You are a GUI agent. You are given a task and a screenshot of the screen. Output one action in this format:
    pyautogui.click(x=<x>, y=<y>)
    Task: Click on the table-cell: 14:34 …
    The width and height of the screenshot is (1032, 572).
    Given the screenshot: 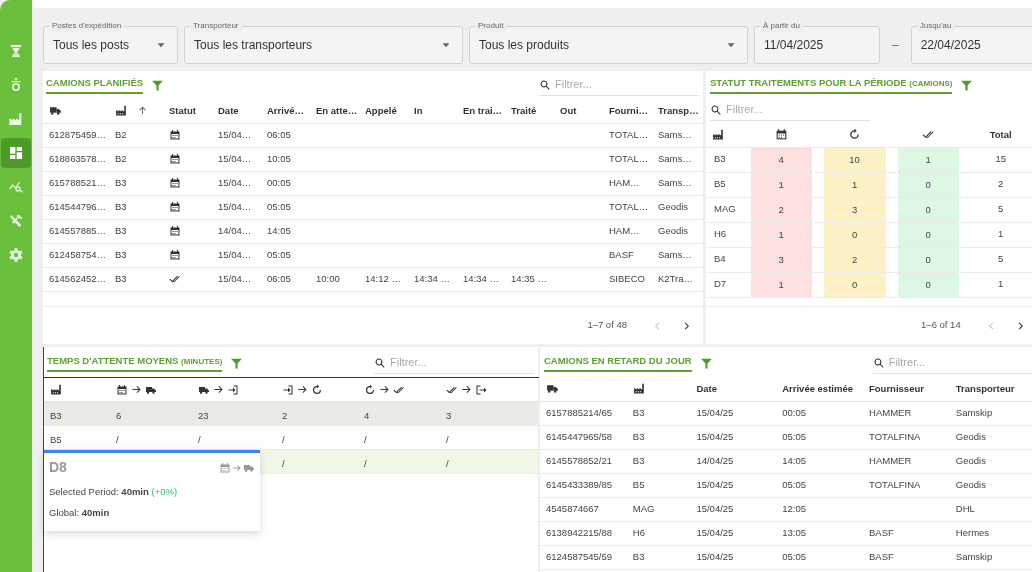 What is the action you would take?
    pyautogui.click(x=432, y=279)
    